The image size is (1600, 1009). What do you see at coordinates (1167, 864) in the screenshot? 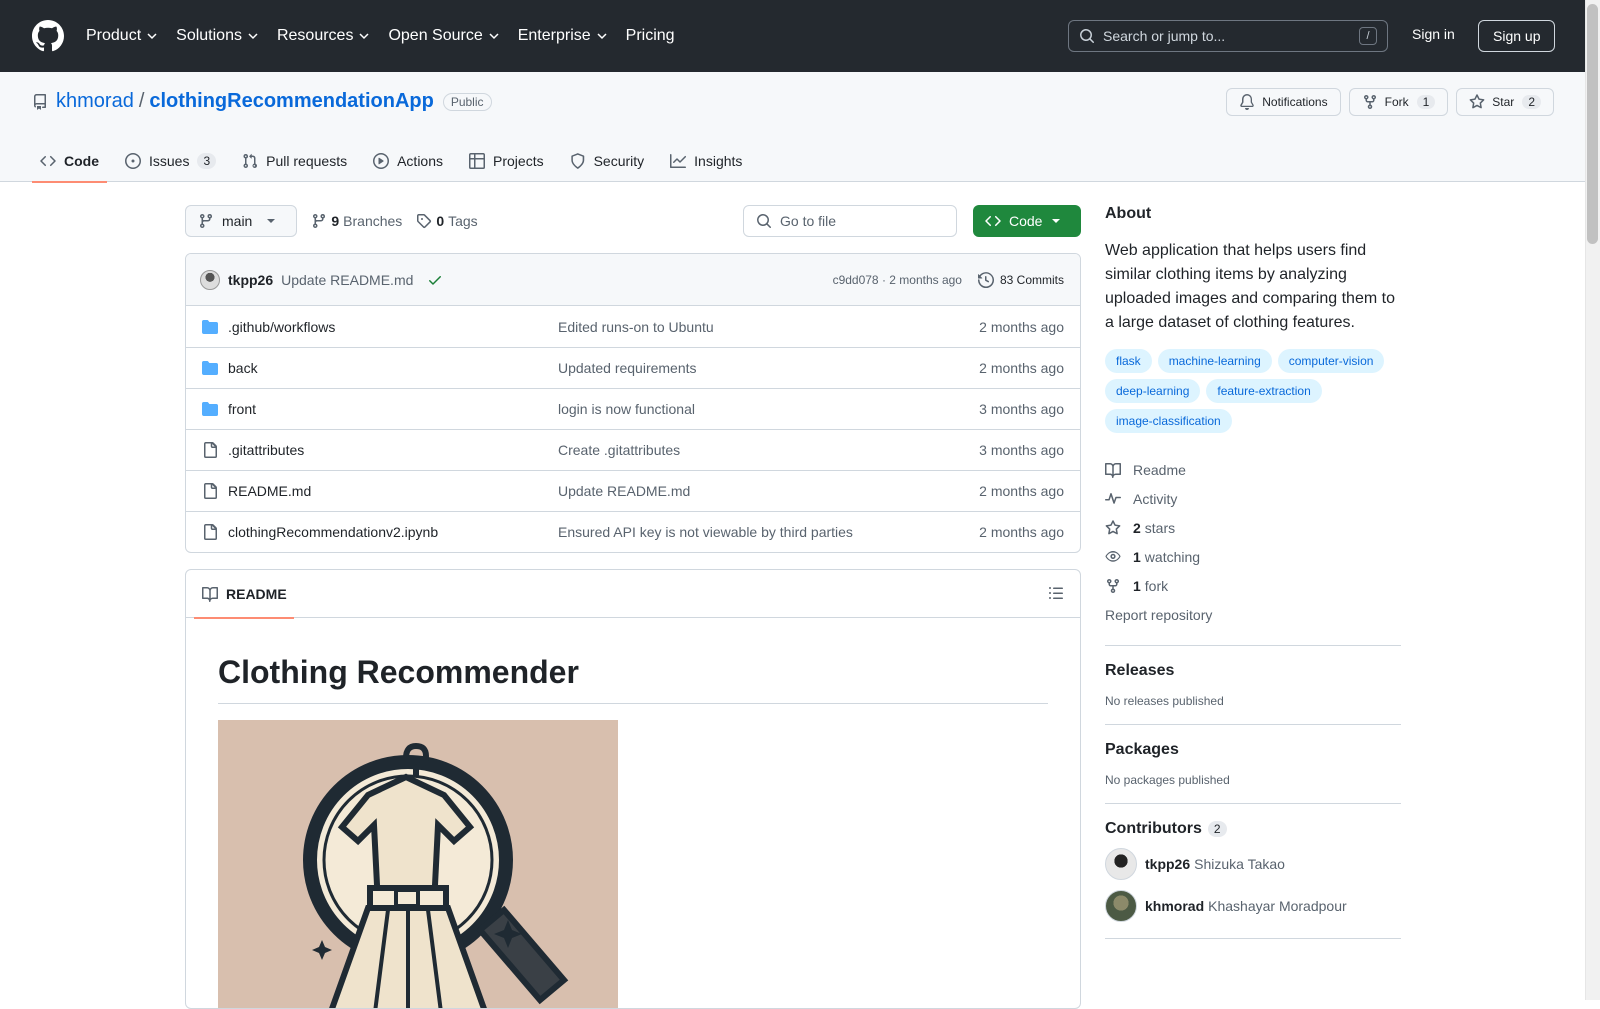
I see `contributor-login-link: tkpp26` at bounding box center [1167, 864].